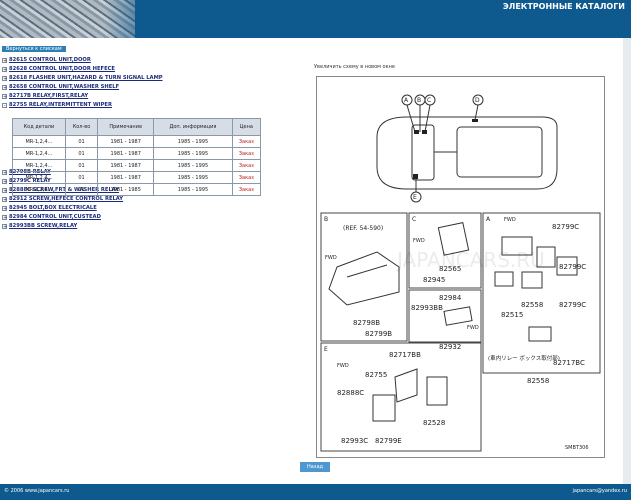 This screenshot has width=631, height=500. What do you see at coordinates (152, 96) in the screenshot?
I see `tree-item: +82717B RELAY,FIRST,RELAY` at bounding box center [152, 96].